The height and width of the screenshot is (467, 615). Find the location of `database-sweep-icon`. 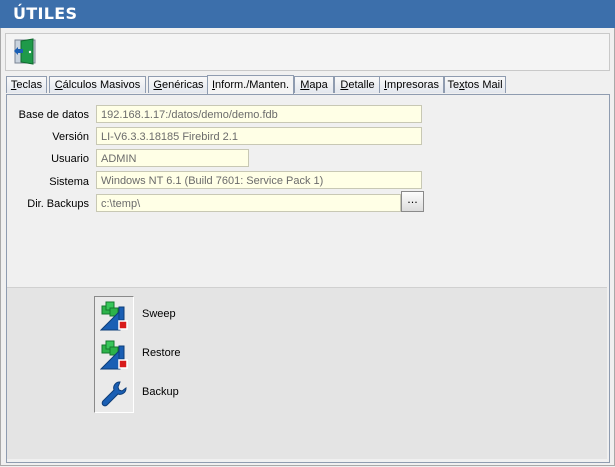

database-sweep-icon is located at coordinates (113, 316).